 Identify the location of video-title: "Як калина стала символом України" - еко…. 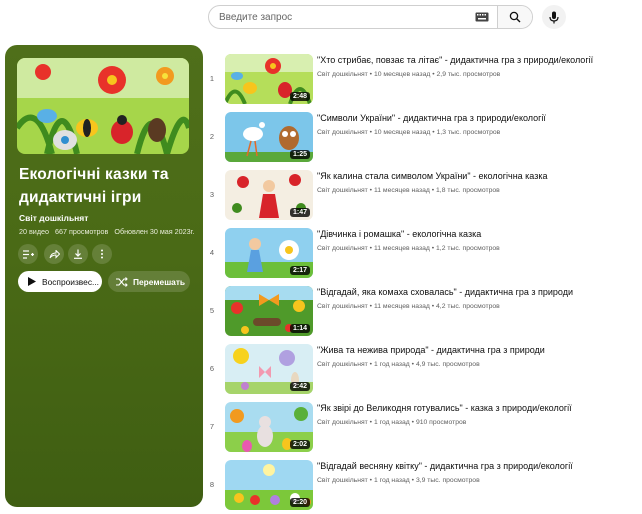
(432, 176).